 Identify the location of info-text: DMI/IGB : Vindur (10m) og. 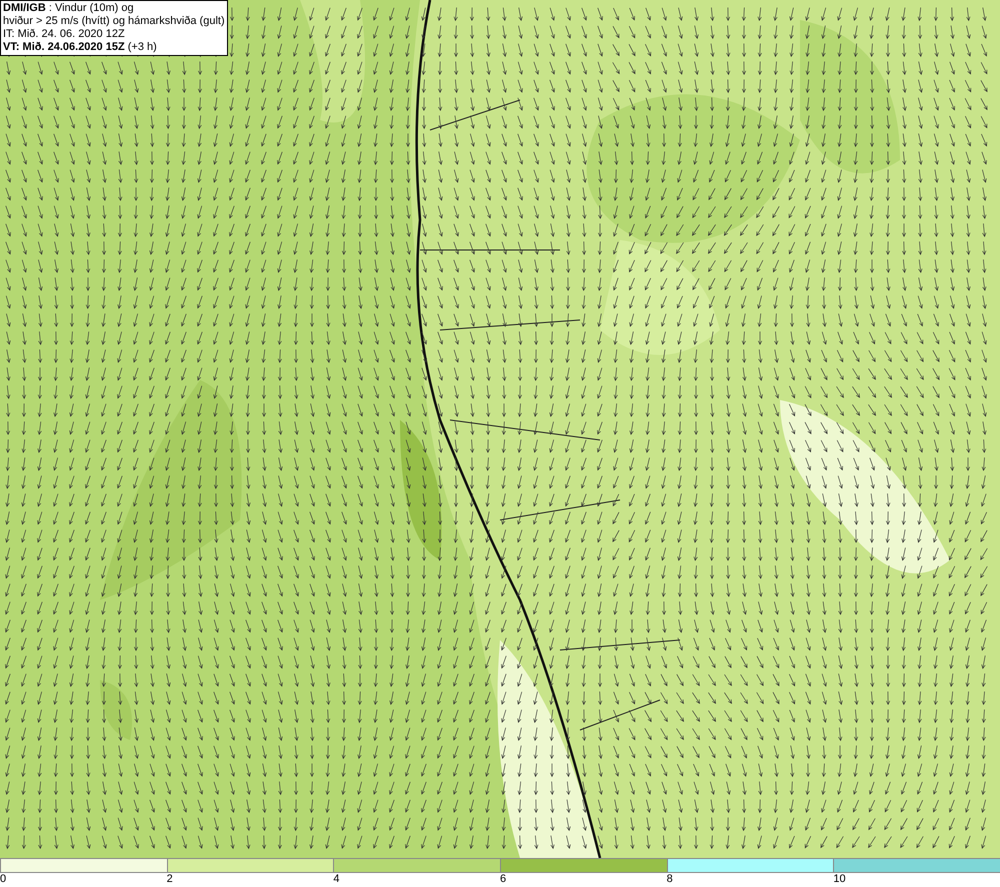
(69, 8).